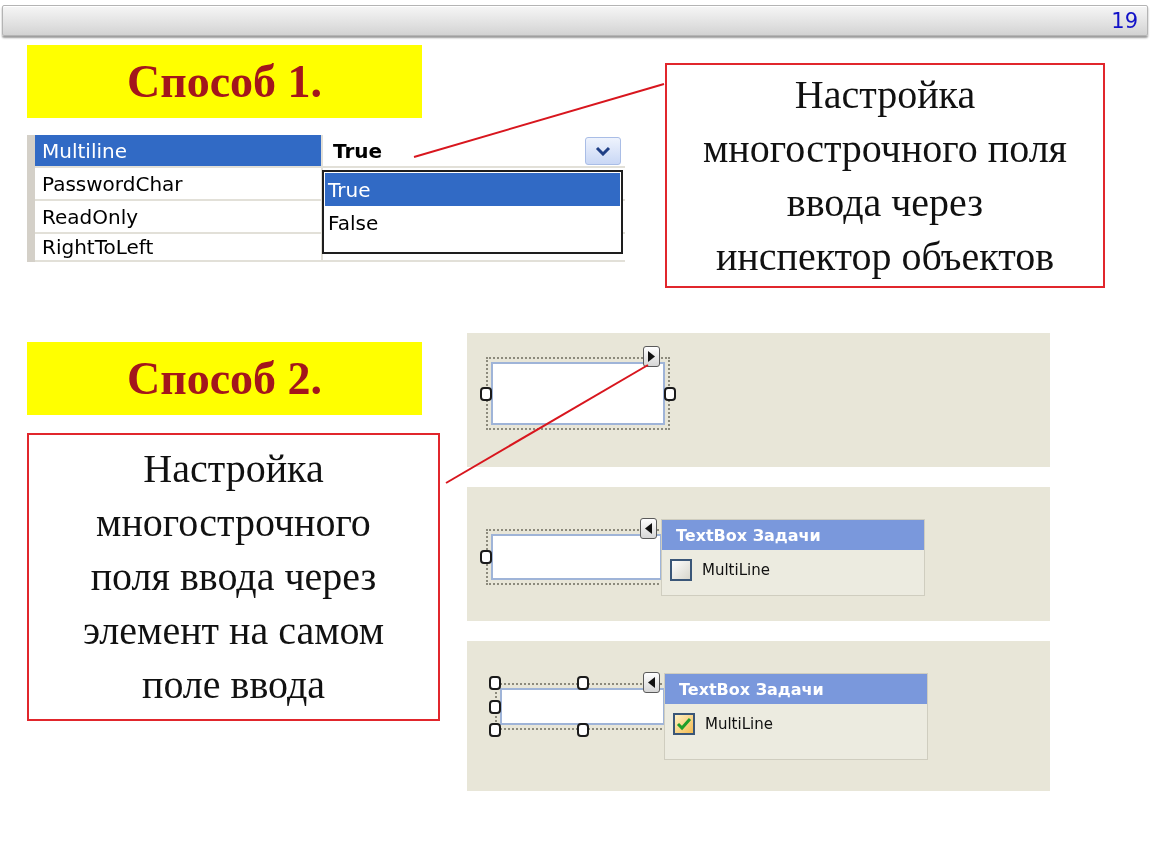  What do you see at coordinates (233, 577) in the screenshot?
I see `callout-text: Настройка многострочного поля ввода через элемент на самом поле ввода` at bounding box center [233, 577].